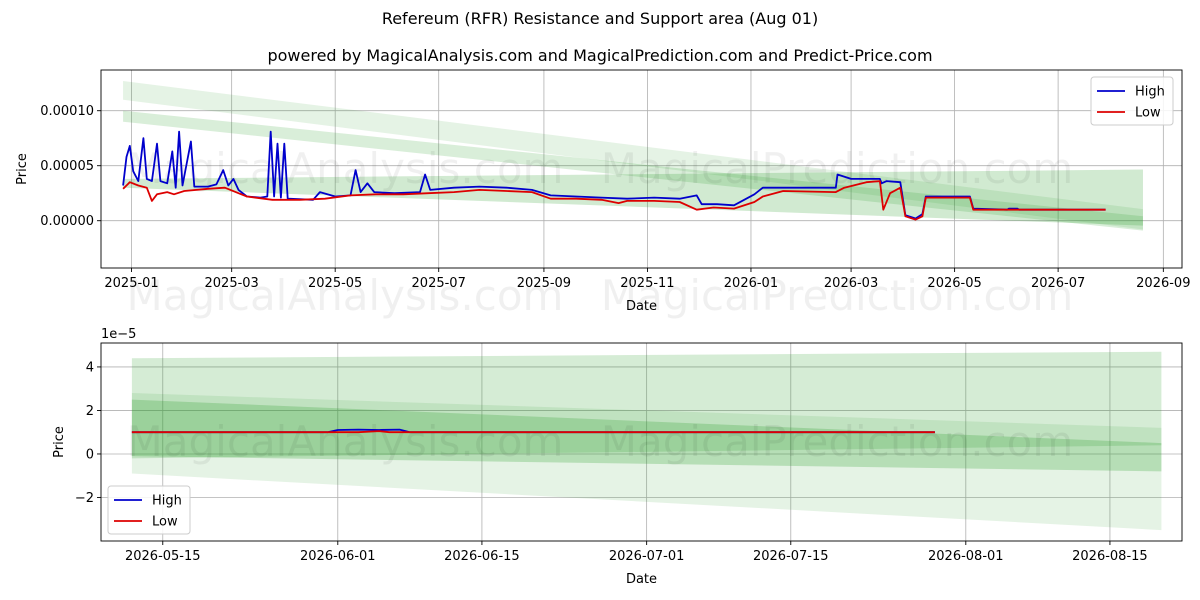  I want to click on x-tick-label: 2026-08-15, so click(1110, 556).